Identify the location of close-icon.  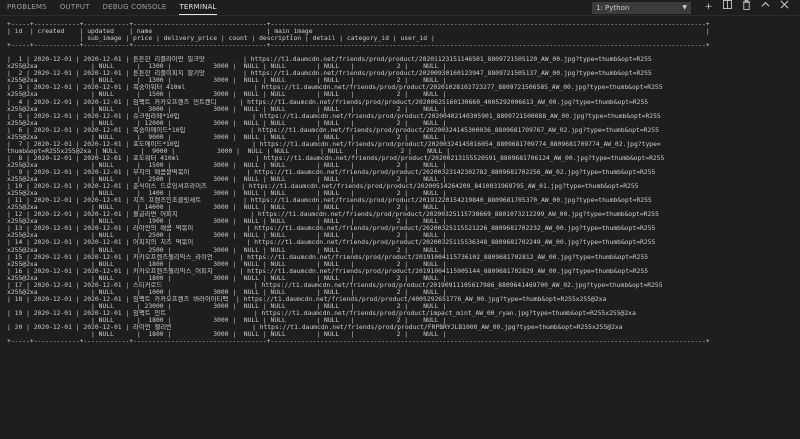
(784, 7).